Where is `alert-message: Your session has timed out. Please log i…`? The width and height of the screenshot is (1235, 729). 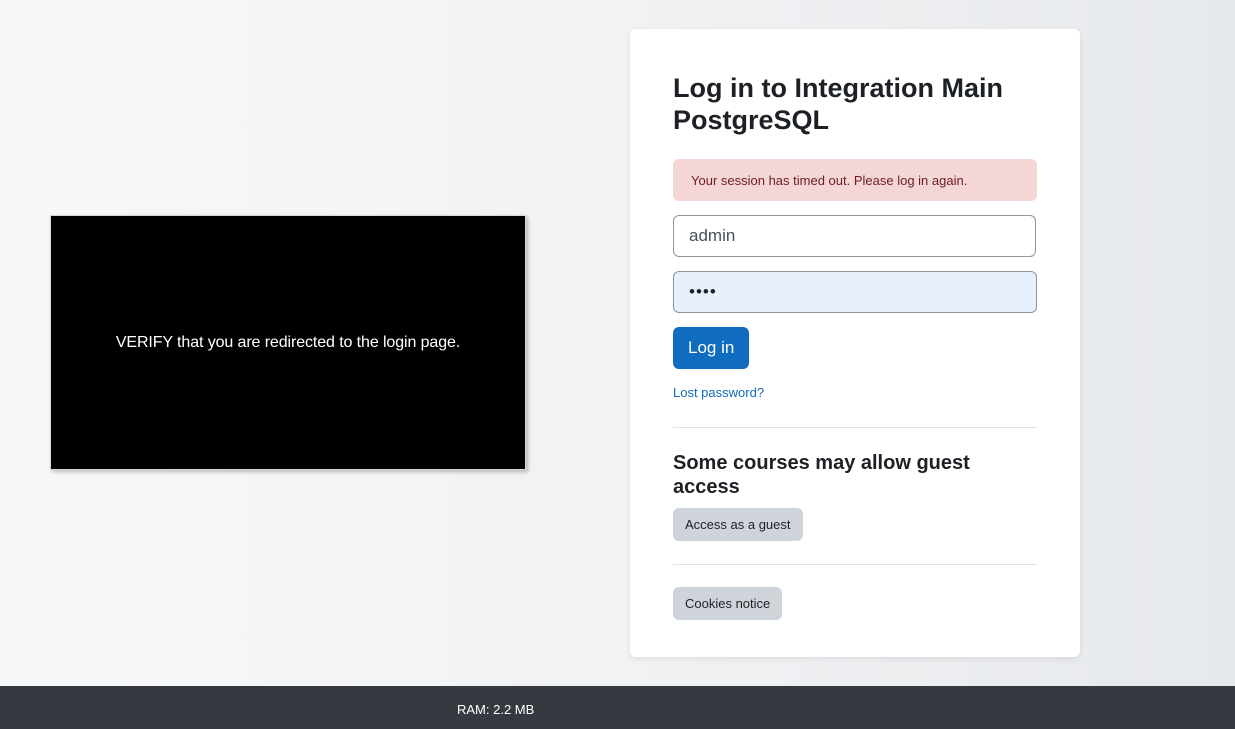
alert-message: Your session has timed out. Please log i… is located at coordinates (829, 180).